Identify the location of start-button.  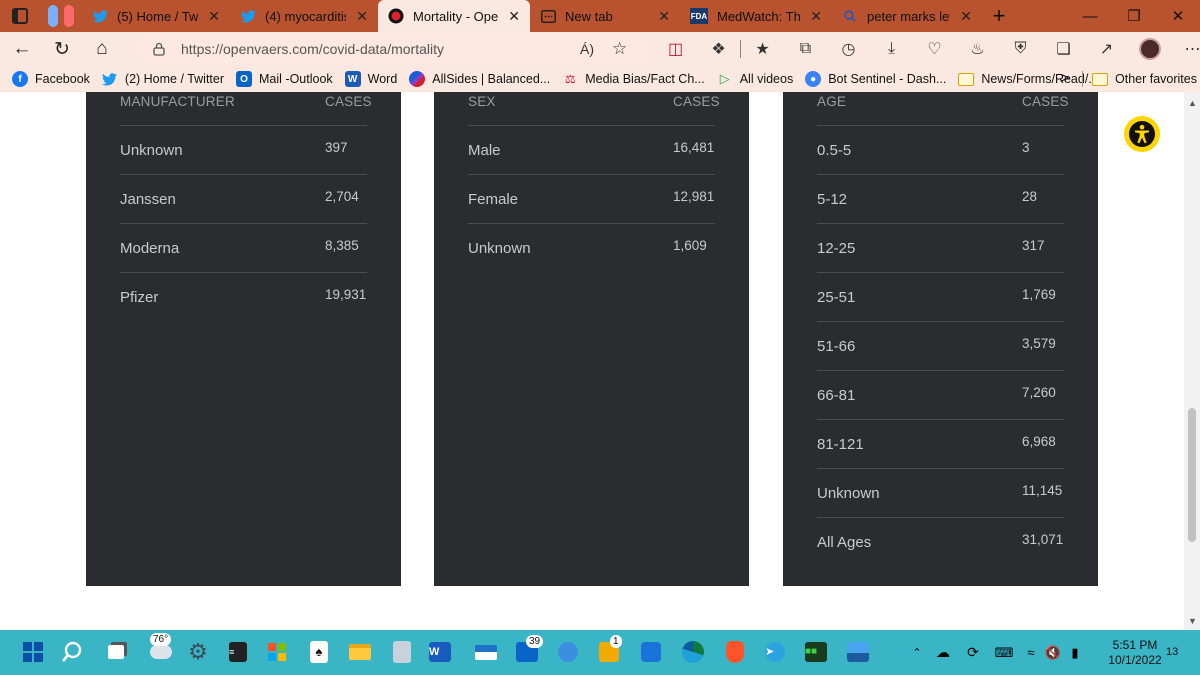
(33, 652).